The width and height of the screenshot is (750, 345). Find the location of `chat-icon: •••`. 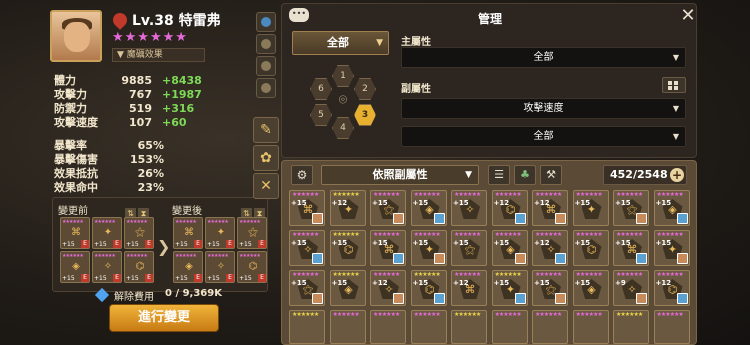

chat-icon: ••• is located at coordinates (299, 15).